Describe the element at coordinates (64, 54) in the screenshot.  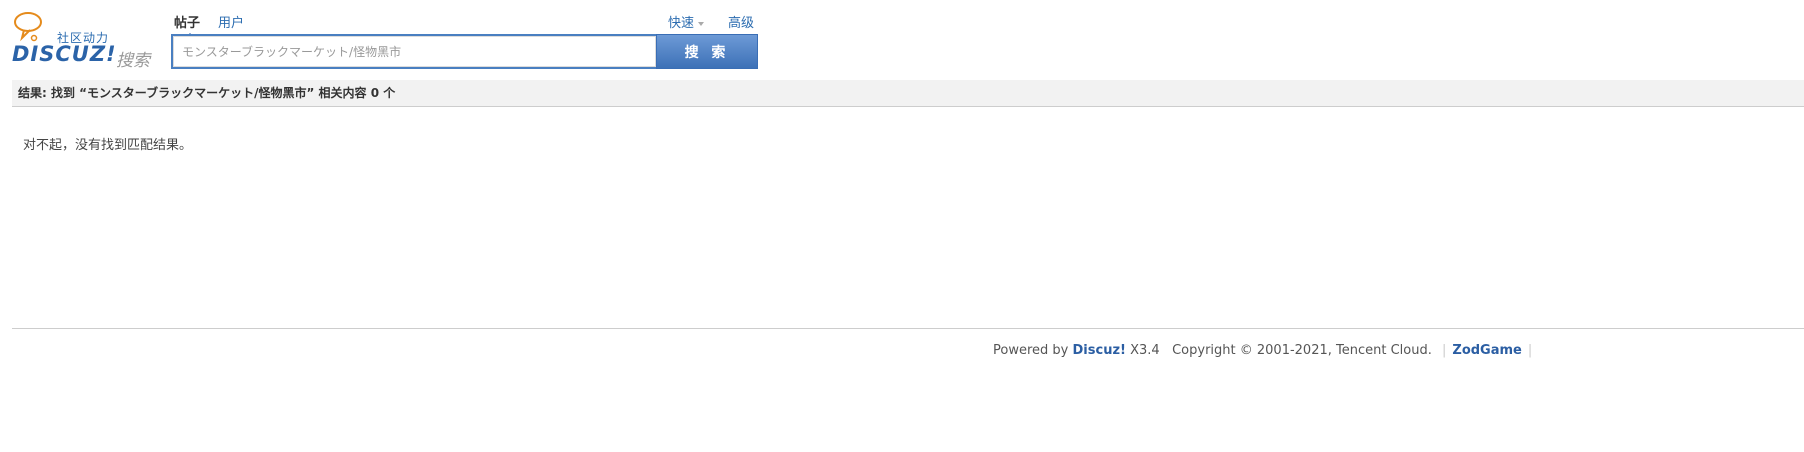
I see `logo-brand: DISCUZ!` at that location.